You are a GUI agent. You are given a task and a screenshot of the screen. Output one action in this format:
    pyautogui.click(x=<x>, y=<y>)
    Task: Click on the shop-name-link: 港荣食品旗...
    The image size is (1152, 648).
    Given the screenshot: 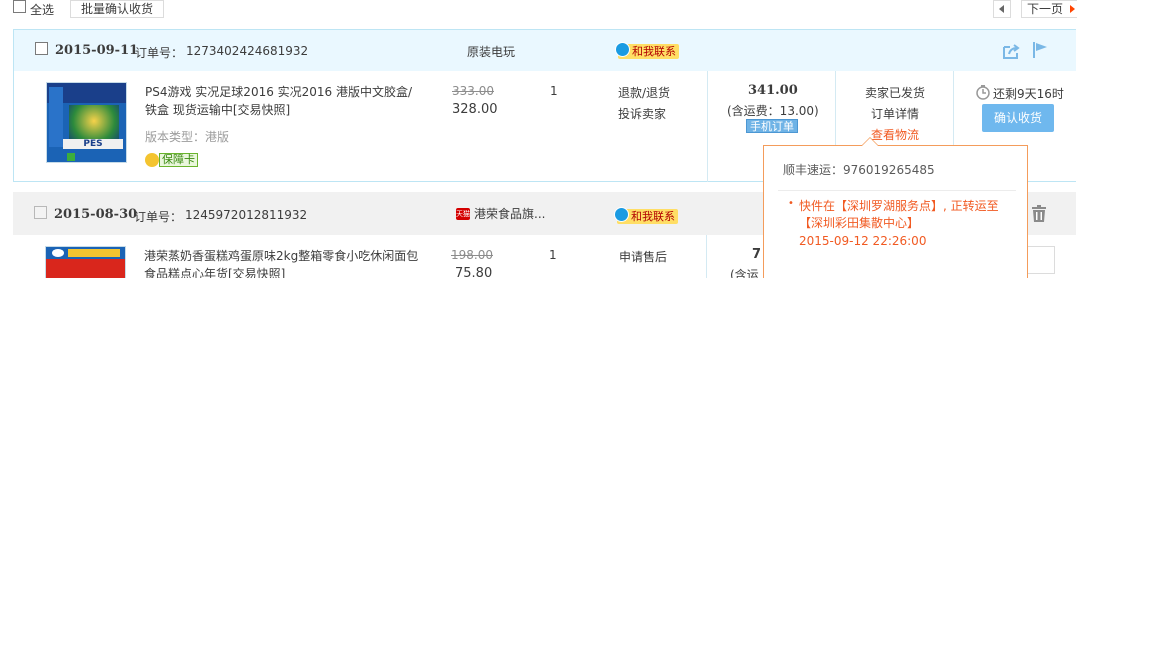 What is the action you would take?
    pyautogui.click(x=509, y=213)
    